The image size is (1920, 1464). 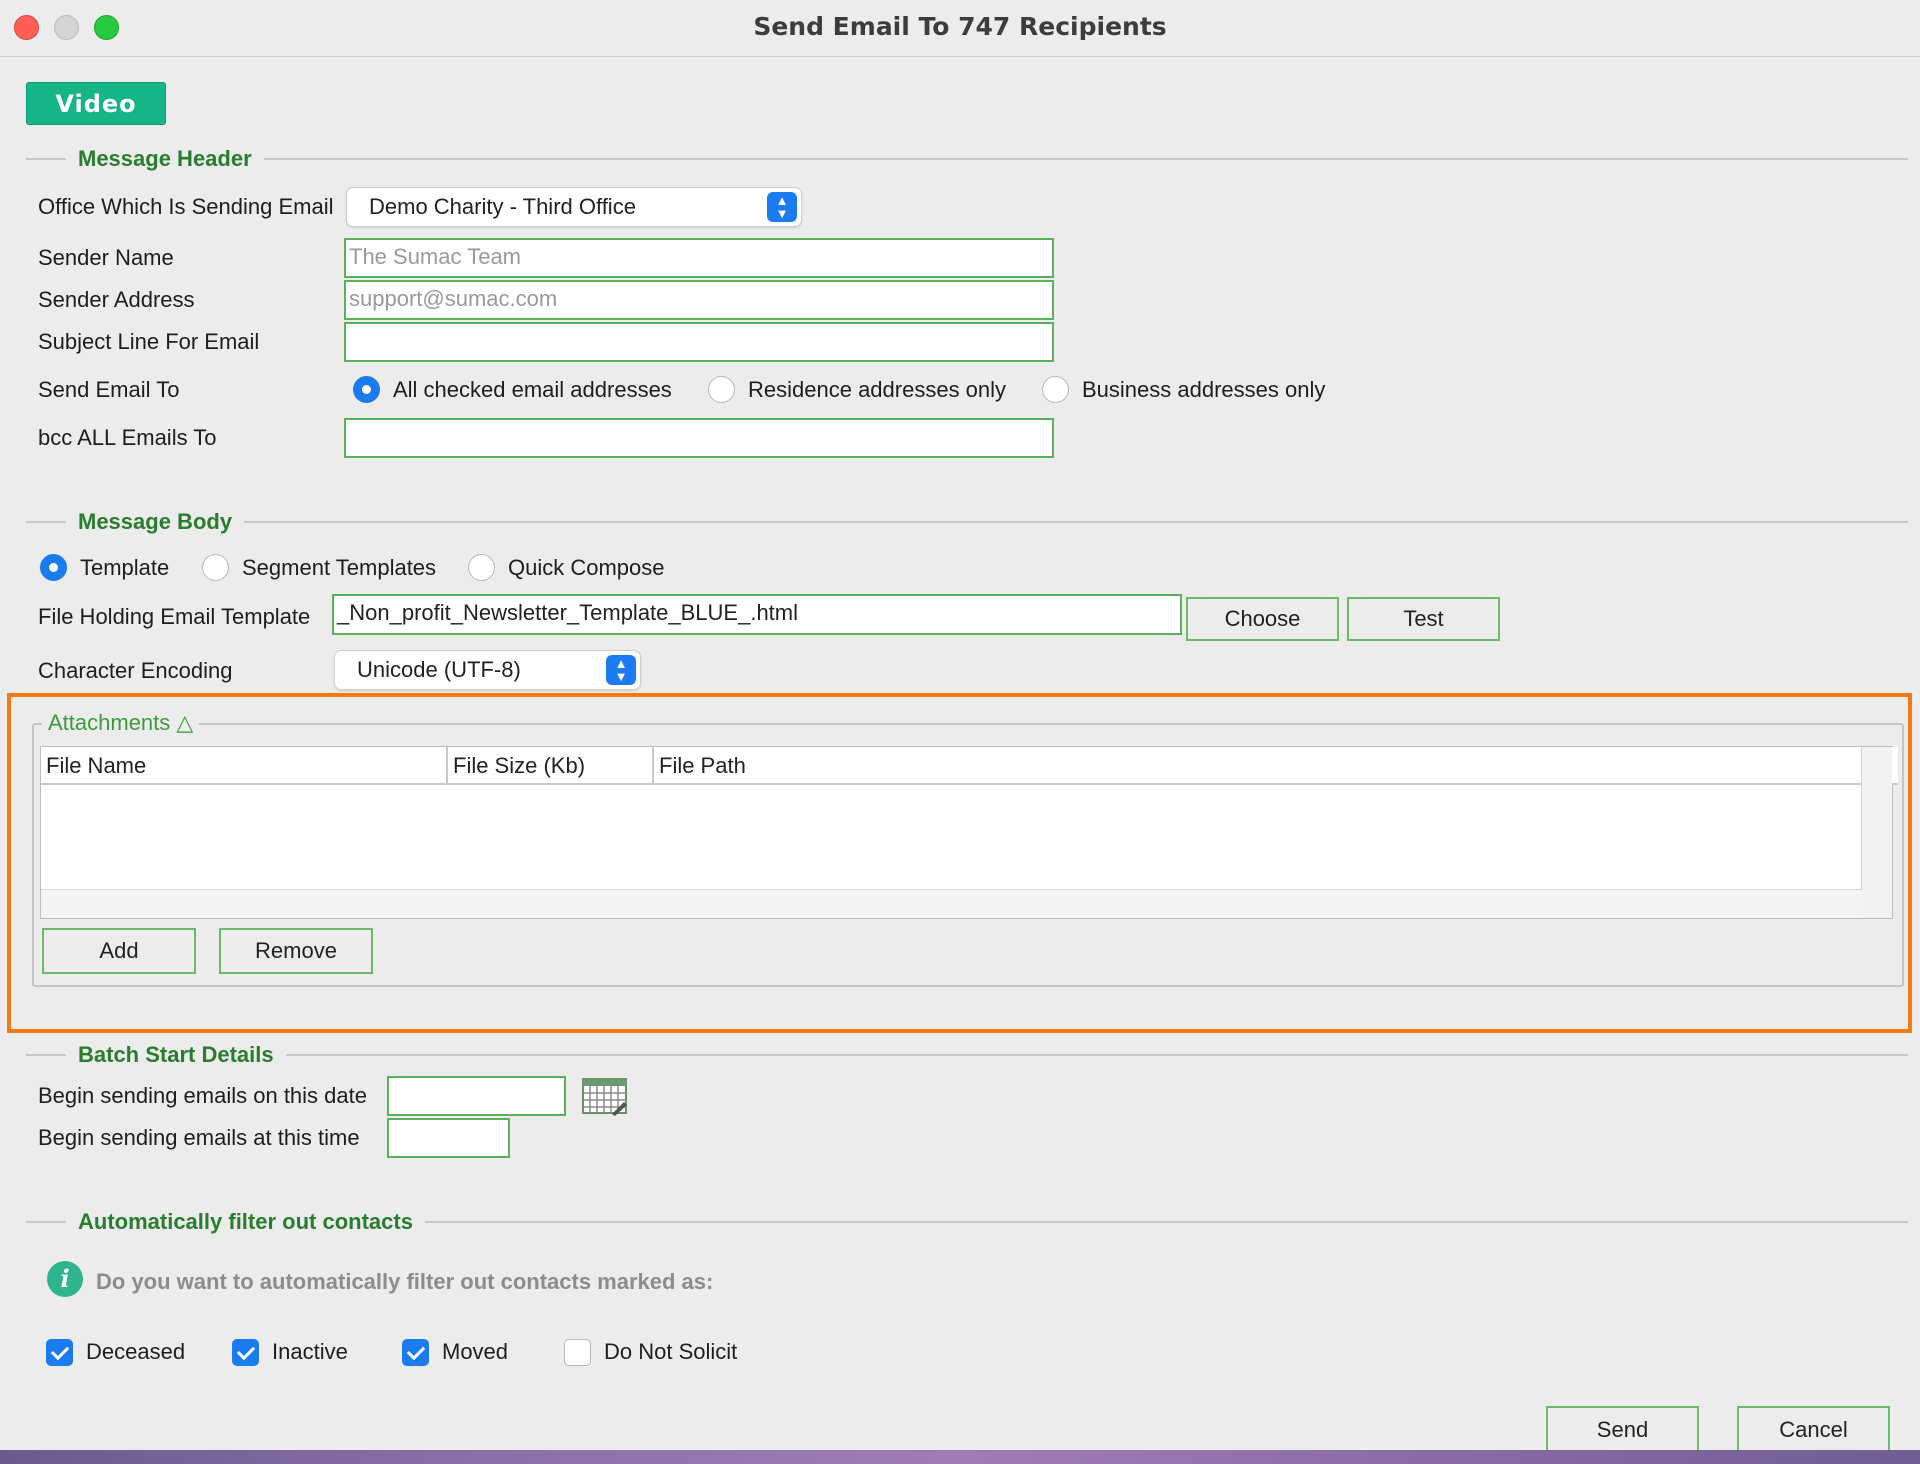 I want to click on office-label: Office Which Is Sending Email, so click(x=186, y=206).